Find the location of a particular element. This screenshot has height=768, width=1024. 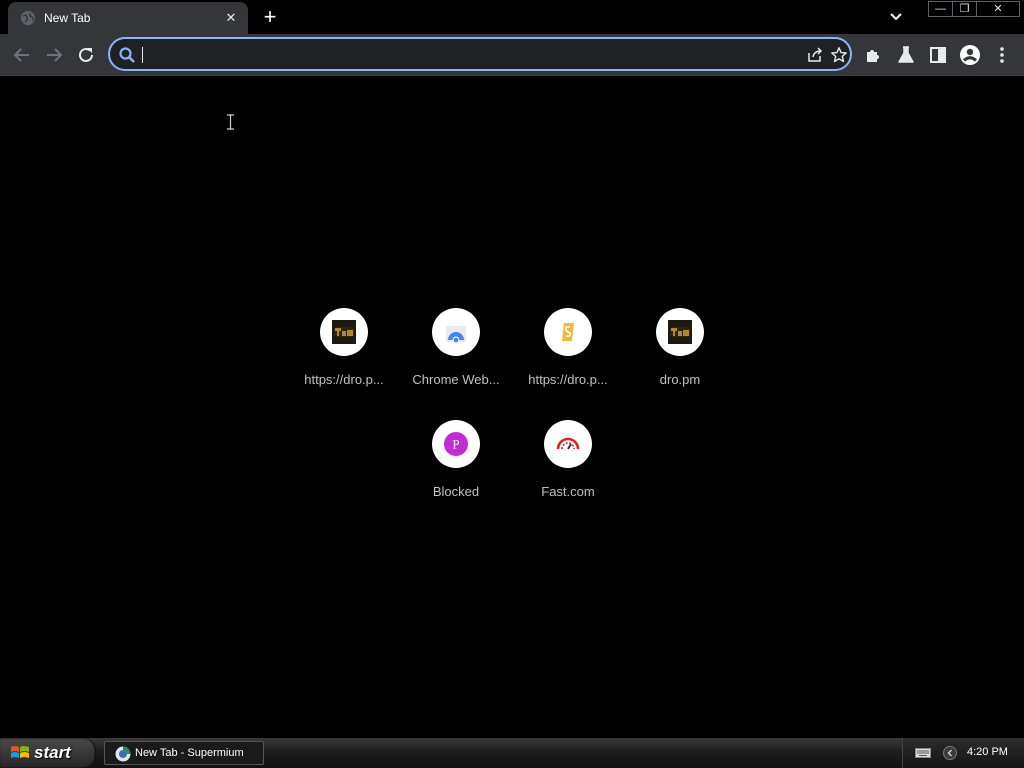

globe-icon is located at coordinates (28, 18).